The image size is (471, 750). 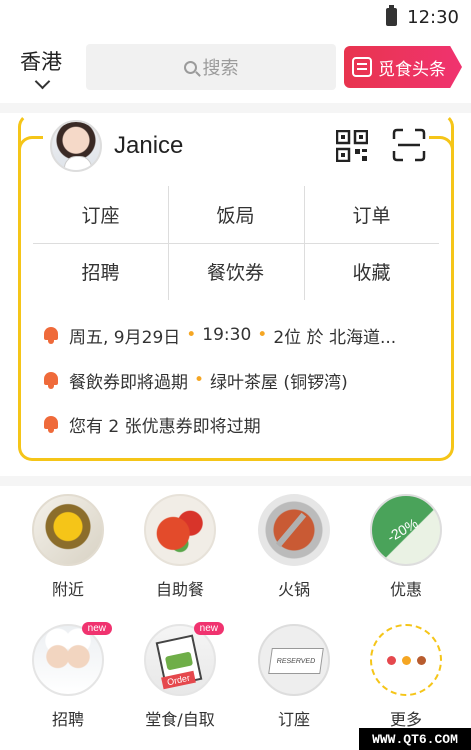 I want to click on watermark: WWW.QT6.COM, so click(x=415, y=739).